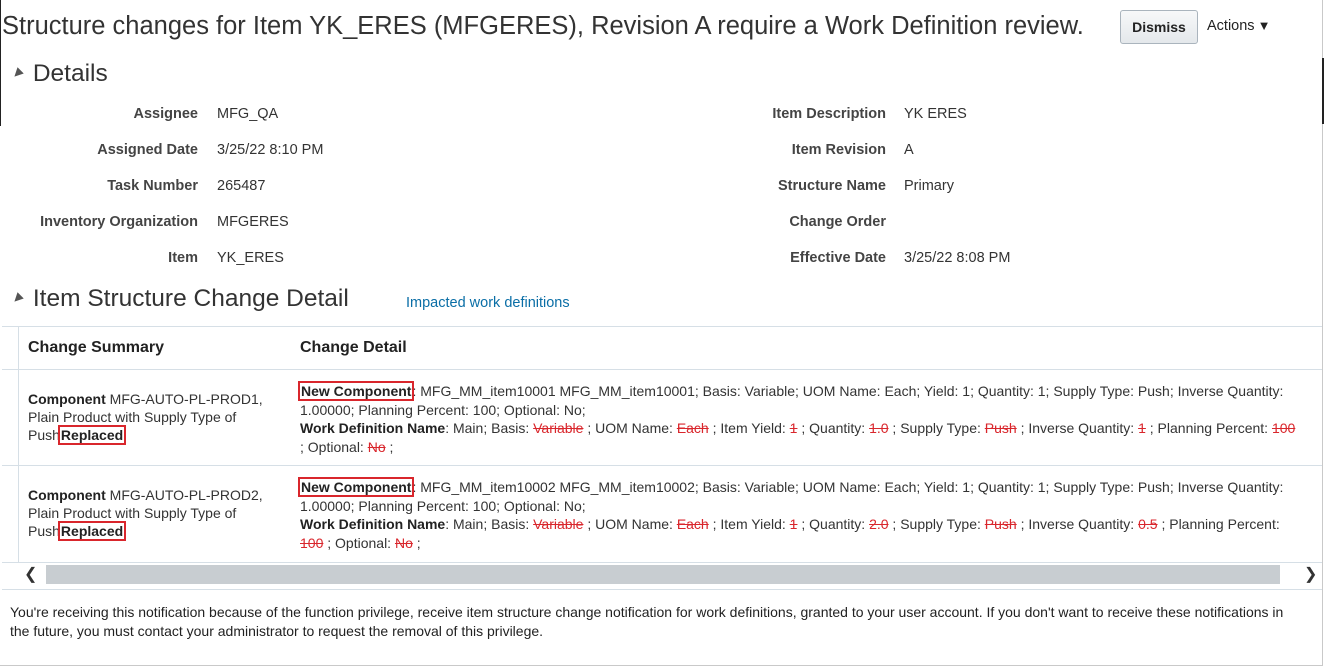  Describe the element at coordinates (829, 114) in the screenshot. I see `field-label: Item Description` at that location.